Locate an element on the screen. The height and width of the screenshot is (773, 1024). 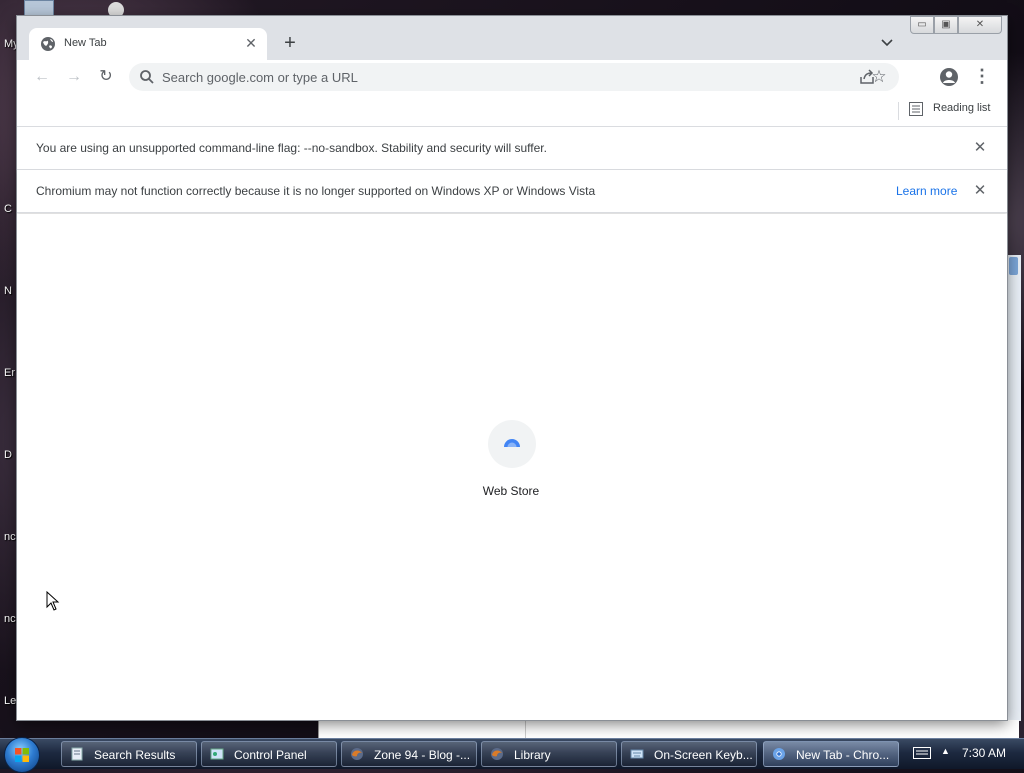
globe-icon is located at coordinates (48, 44).